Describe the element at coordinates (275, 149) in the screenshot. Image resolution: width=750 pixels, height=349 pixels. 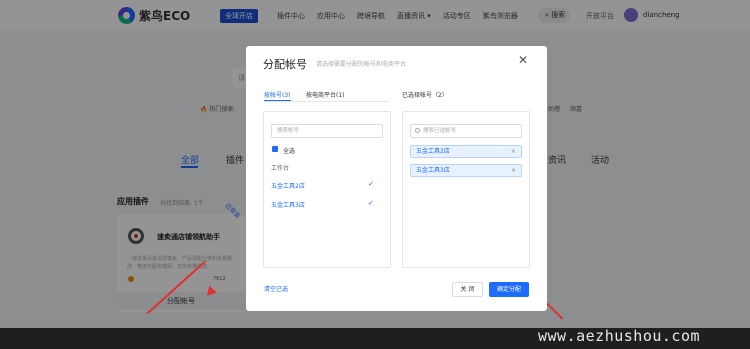
I see `select-all-checkbox` at that location.